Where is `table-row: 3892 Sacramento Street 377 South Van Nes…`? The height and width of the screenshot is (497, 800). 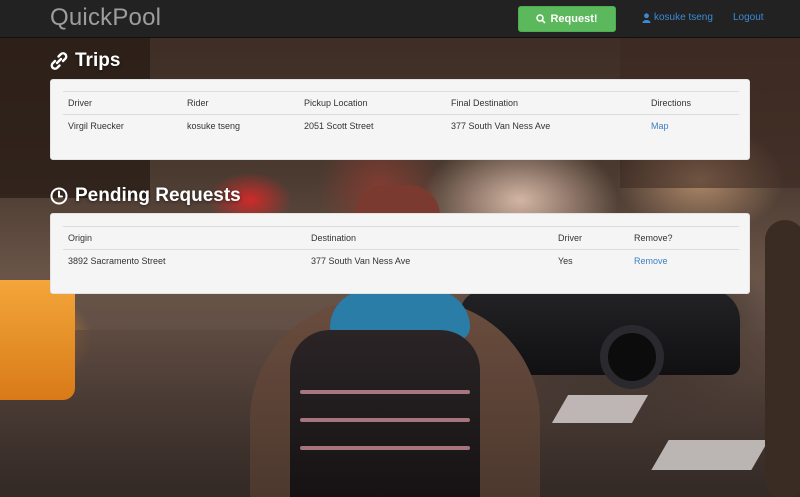
table-row: 3892 Sacramento Street 377 South Van Nes… is located at coordinates (401, 261).